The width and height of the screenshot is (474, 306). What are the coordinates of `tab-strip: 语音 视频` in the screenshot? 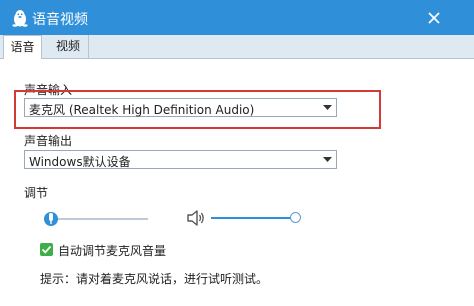 It's located at (237, 47).